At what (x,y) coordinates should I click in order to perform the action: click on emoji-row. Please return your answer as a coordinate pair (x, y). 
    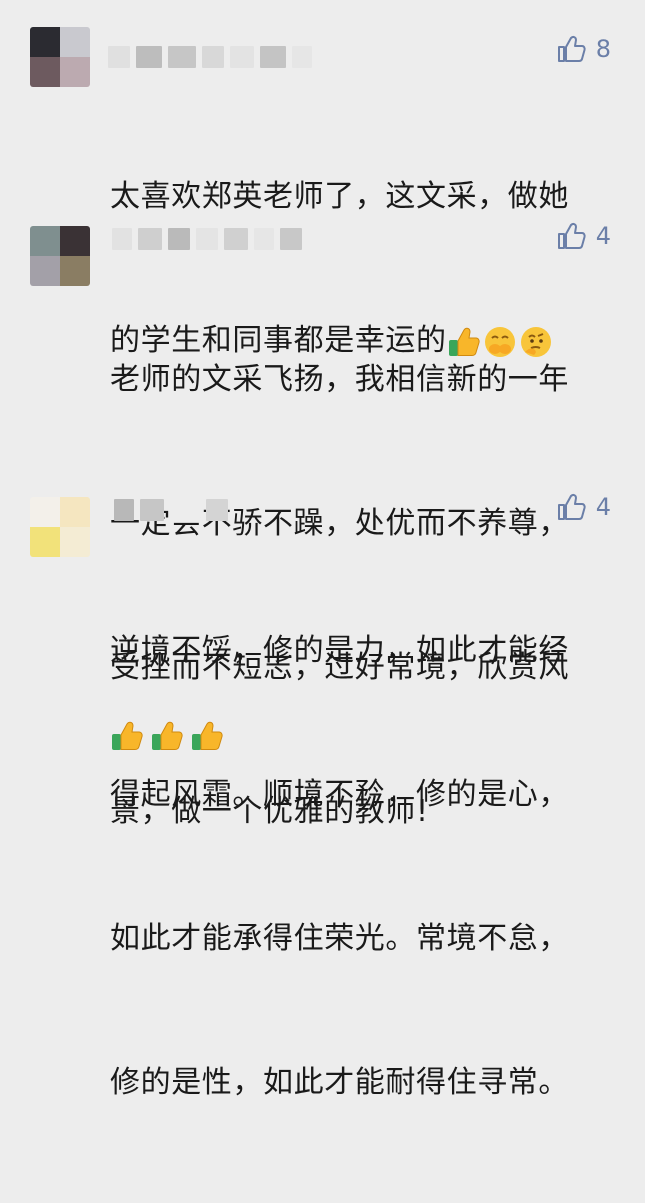
    Looking at the image, I should click on (168, 736).